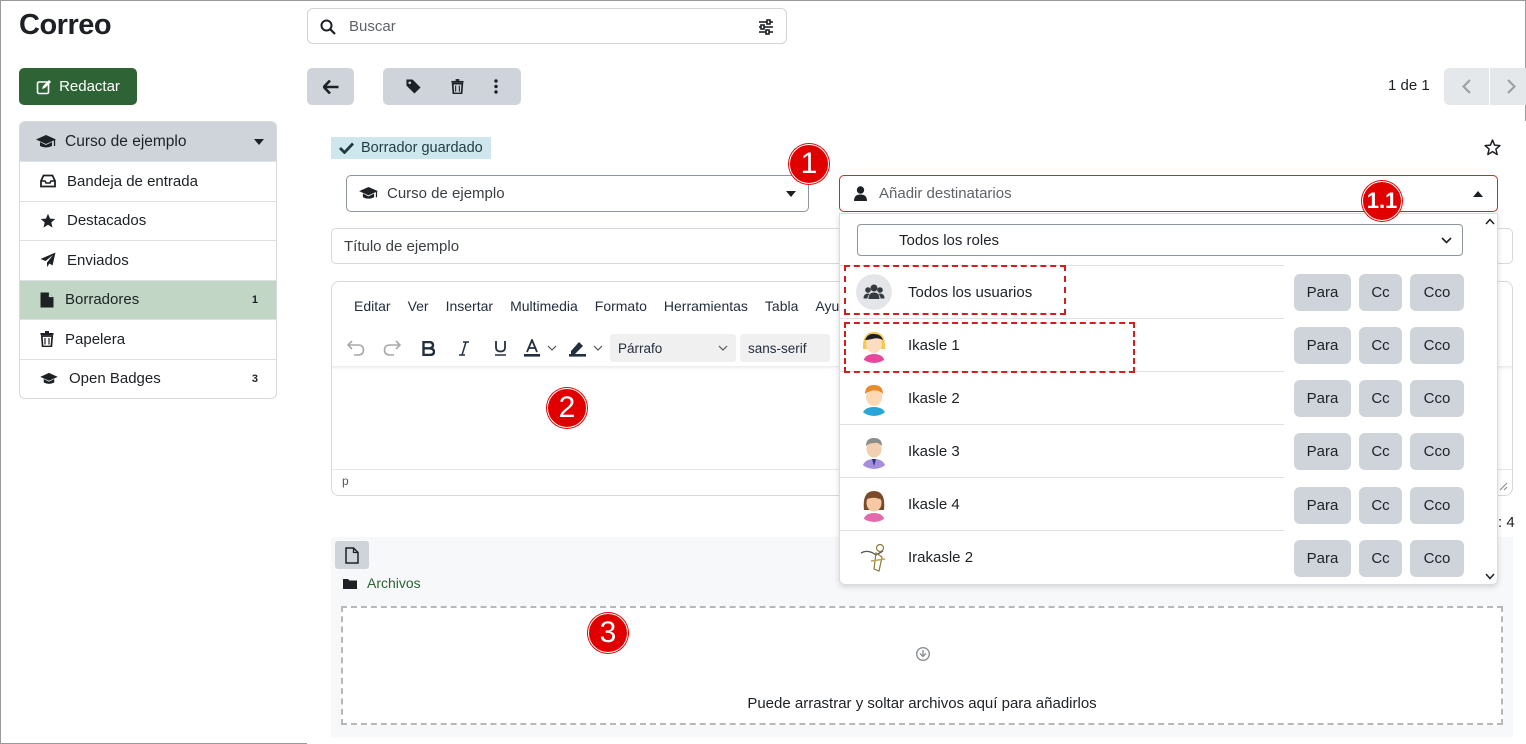  What do you see at coordinates (934, 504) in the screenshot?
I see `user-name: Ikasle 4` at bounding box center [934, 504].